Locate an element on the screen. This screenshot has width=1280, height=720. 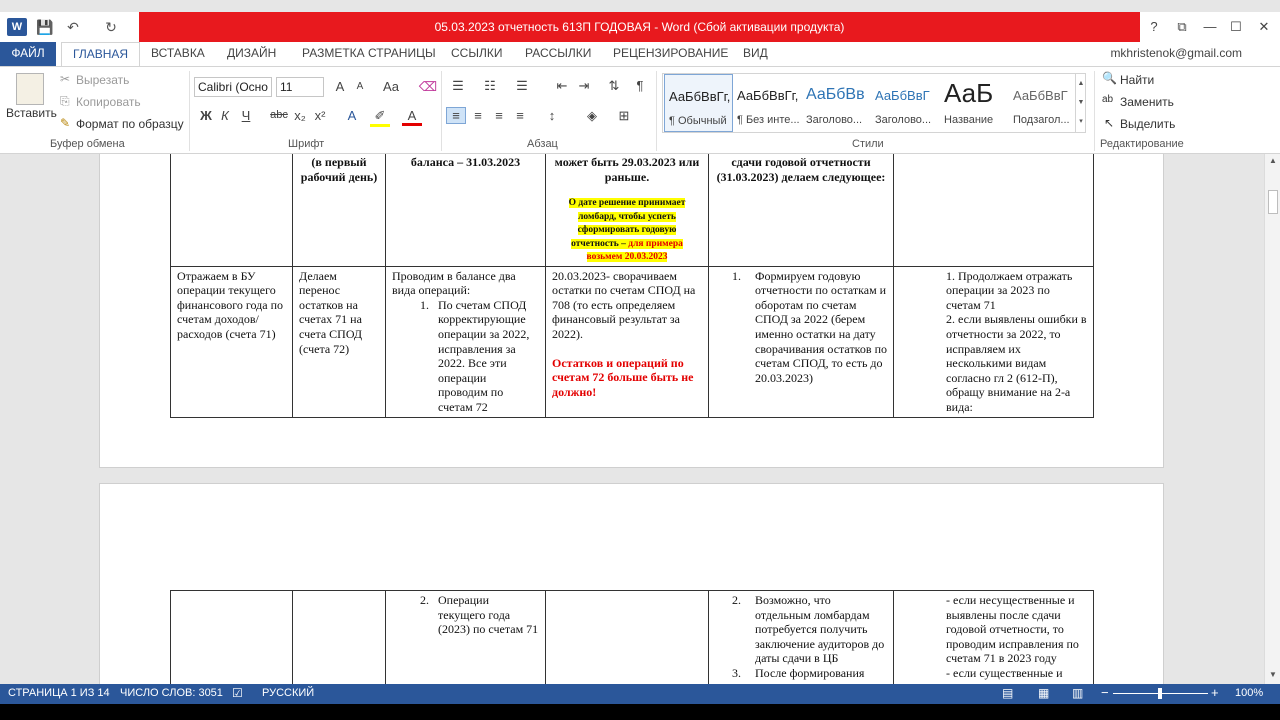
font-size-combo: 11 is located at coordinates (300, 87).